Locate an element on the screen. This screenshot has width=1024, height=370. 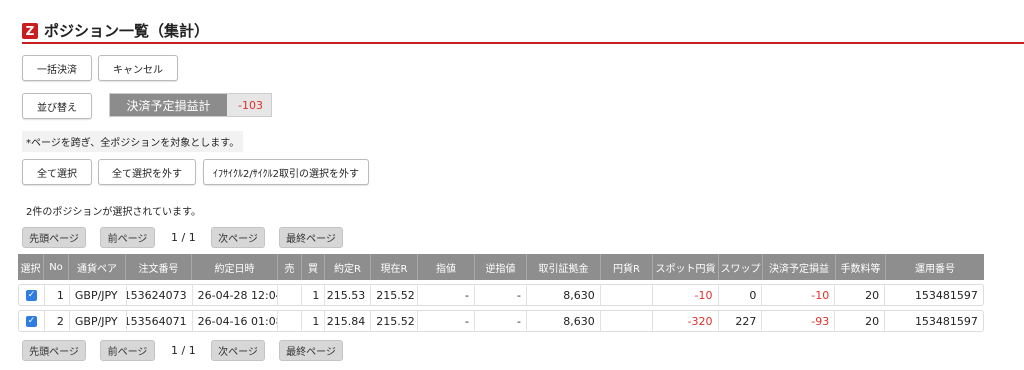
col-datetime: 約定日時 is located at coordinates (235, 267).